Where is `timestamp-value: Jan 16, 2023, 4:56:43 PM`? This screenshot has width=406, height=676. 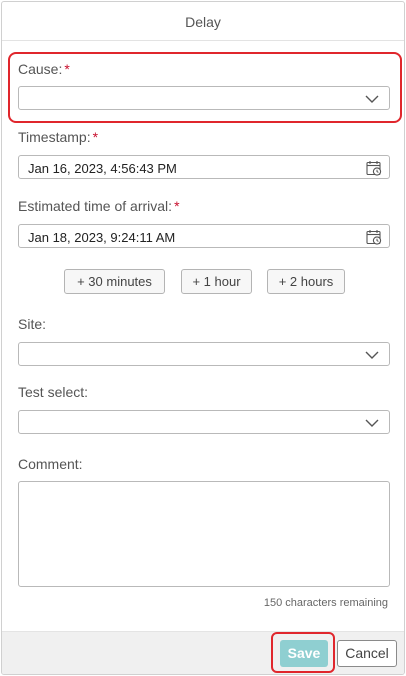 timestamp-value: Jan 16, 2023, 4:56:43 PM is located at coordinates (102, 168).